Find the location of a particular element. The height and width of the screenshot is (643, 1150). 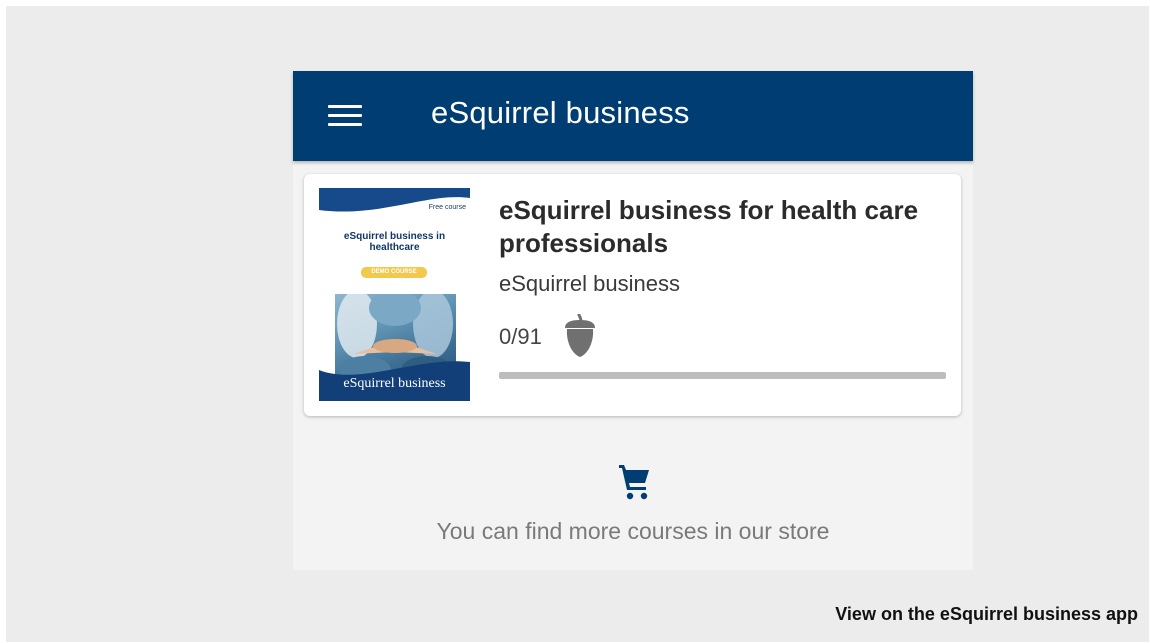

app-bar: eSquirrel business is located at coordinates (633, 116).